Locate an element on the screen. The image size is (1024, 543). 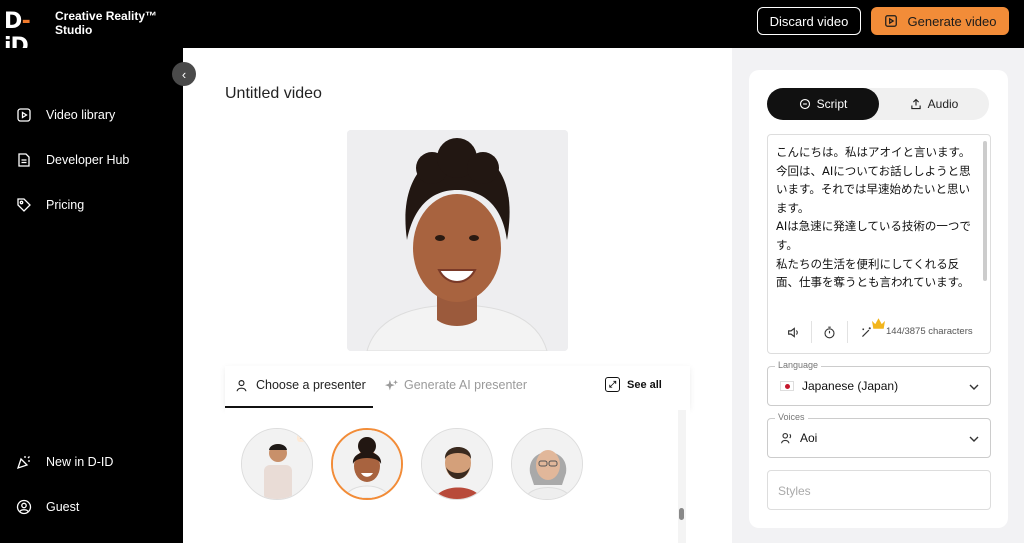
scrollbar-thumb is located at coordinates (681, 514).